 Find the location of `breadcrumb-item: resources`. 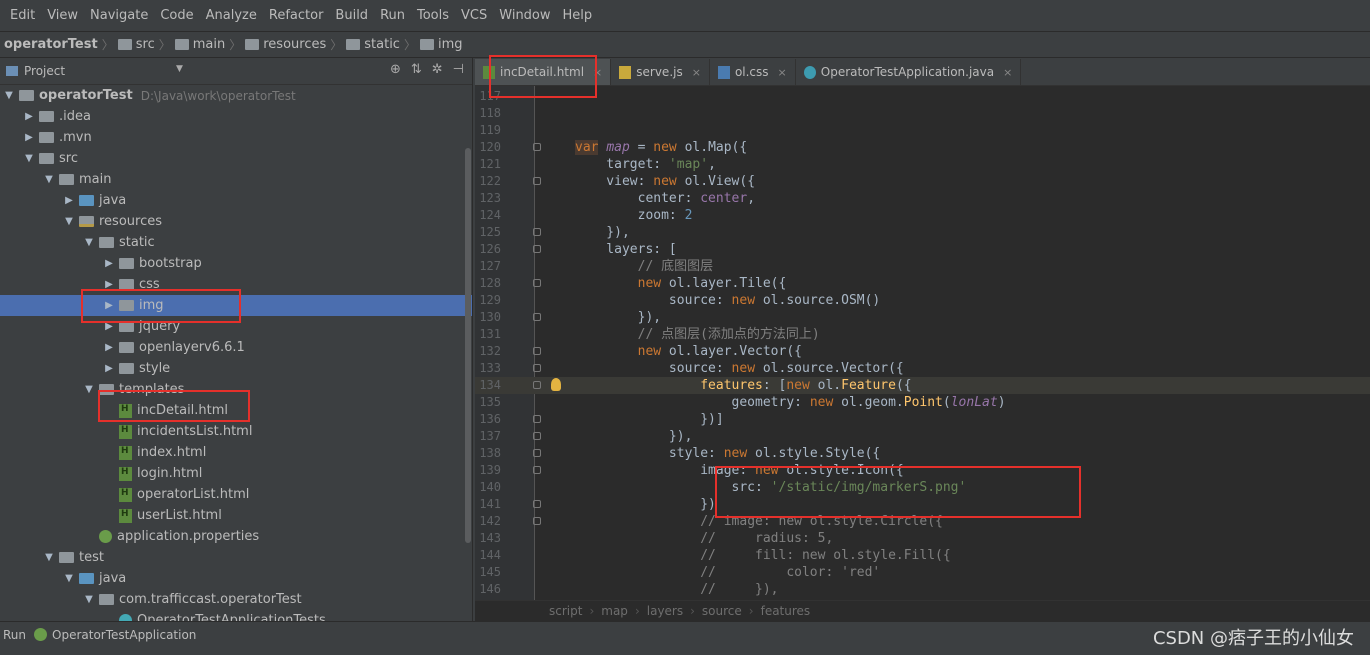

breadcrumb-item: resources is located at coordinates (285, 44).